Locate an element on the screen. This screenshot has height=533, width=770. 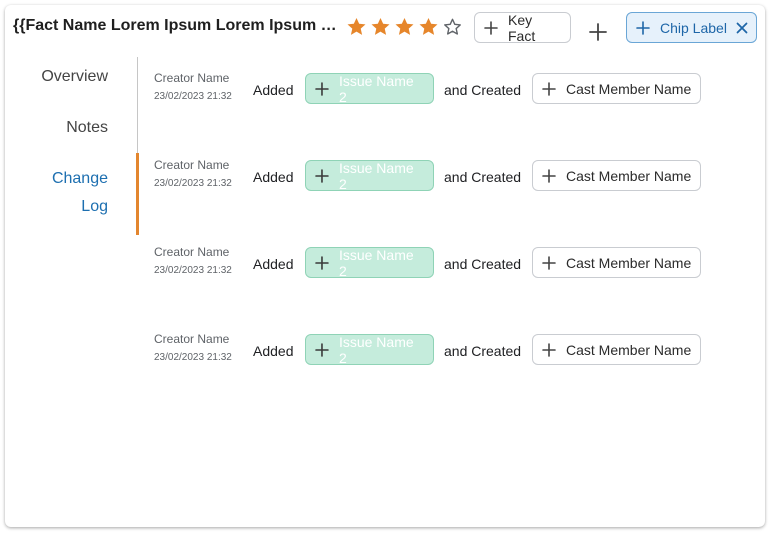
key-fact-label: Key Fact is located at coordinates (522, 27).